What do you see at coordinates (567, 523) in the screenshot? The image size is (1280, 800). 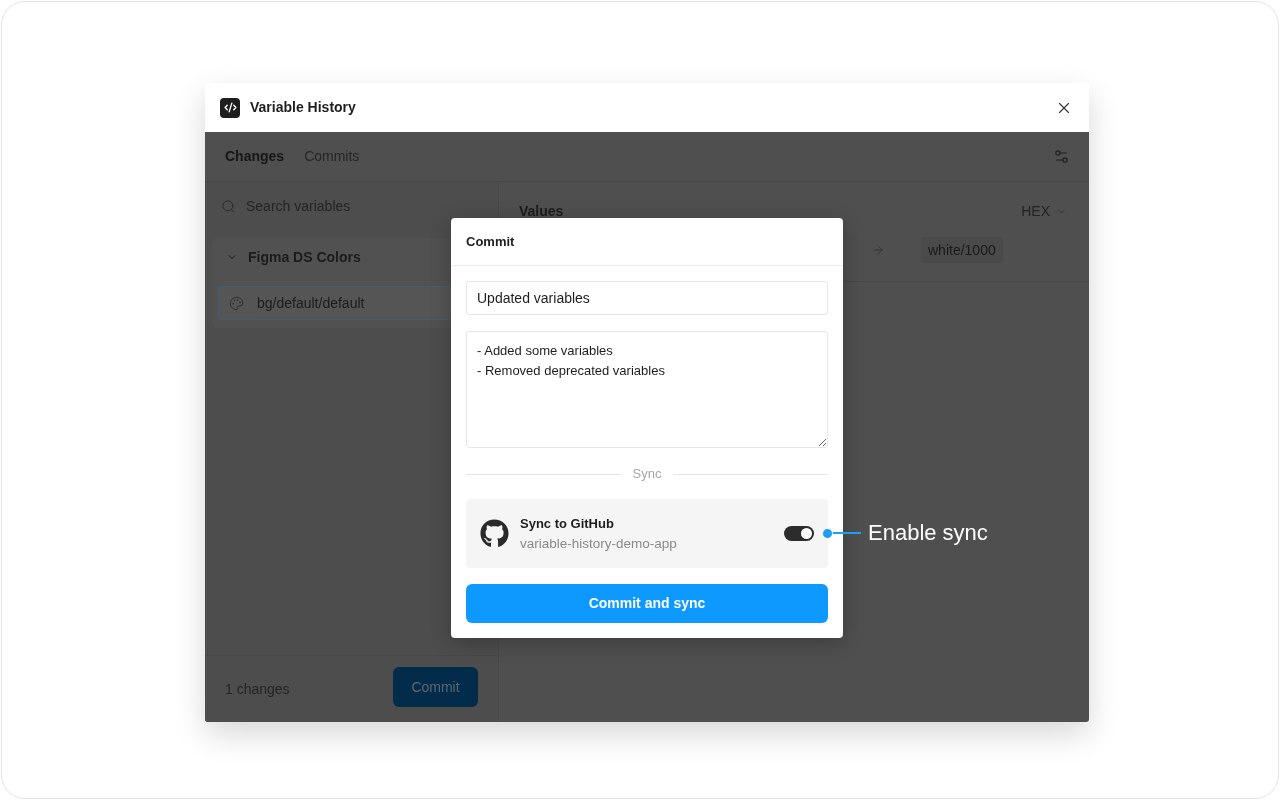 I see `sync-title: Sync to GitHub` at bounding box center [567, 523].